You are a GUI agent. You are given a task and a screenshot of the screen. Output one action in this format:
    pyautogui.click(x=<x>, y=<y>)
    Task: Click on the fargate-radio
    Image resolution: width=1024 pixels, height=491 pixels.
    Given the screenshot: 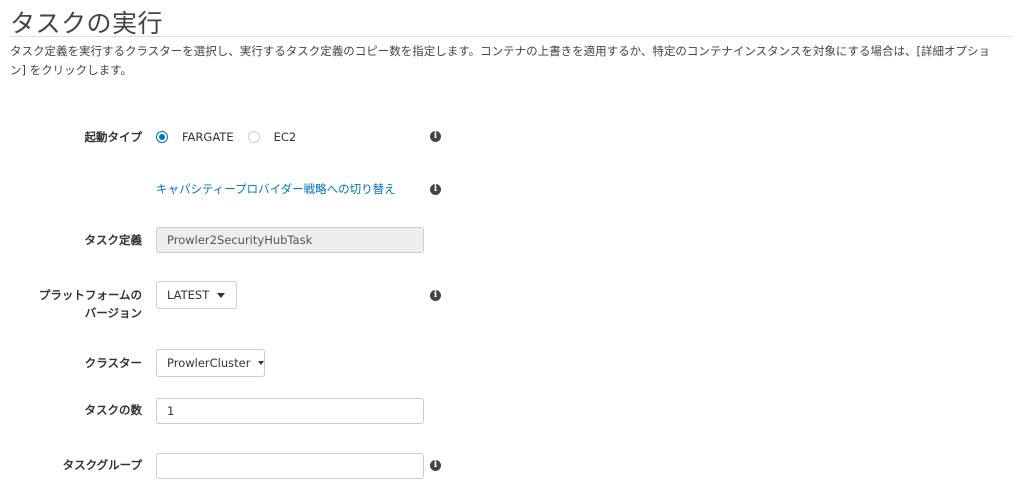 What is the action you would take?
    pyautogui.click(x=162, y=137)
    